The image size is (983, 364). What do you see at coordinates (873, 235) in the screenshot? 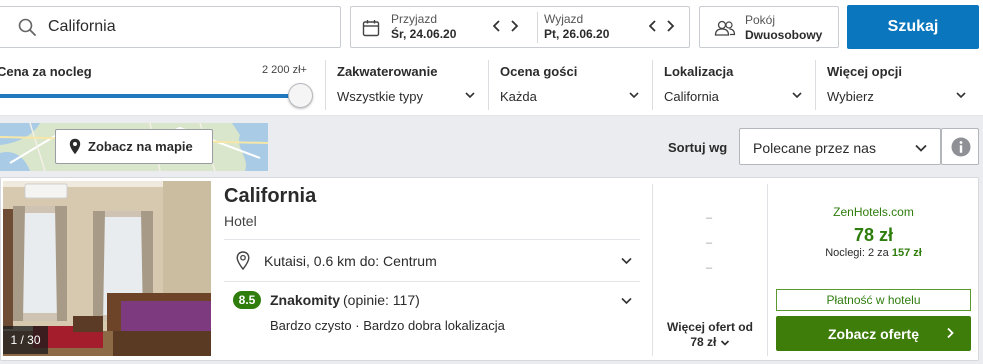
I see `deal-price: 78 zł` at bounding box center [873, 235].